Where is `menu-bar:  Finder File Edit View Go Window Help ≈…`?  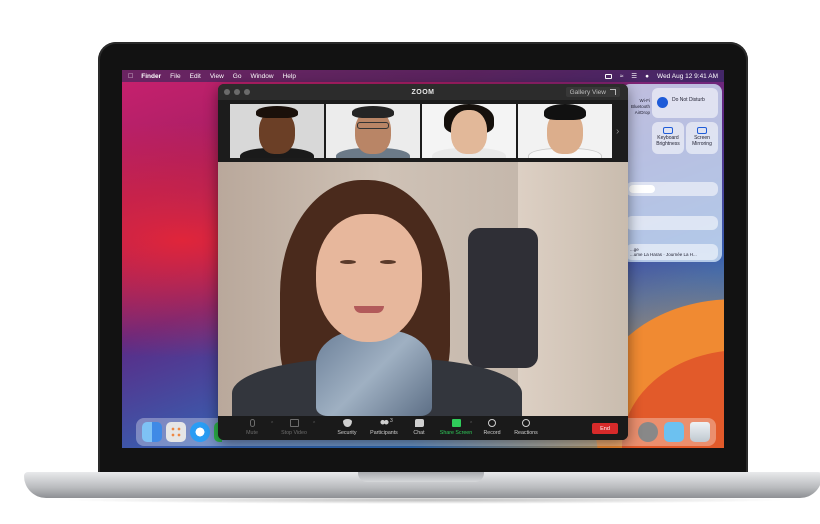 menu-bar:  Finder File Edit View Go Window Help ≈… is located at coordinates (423, 76).